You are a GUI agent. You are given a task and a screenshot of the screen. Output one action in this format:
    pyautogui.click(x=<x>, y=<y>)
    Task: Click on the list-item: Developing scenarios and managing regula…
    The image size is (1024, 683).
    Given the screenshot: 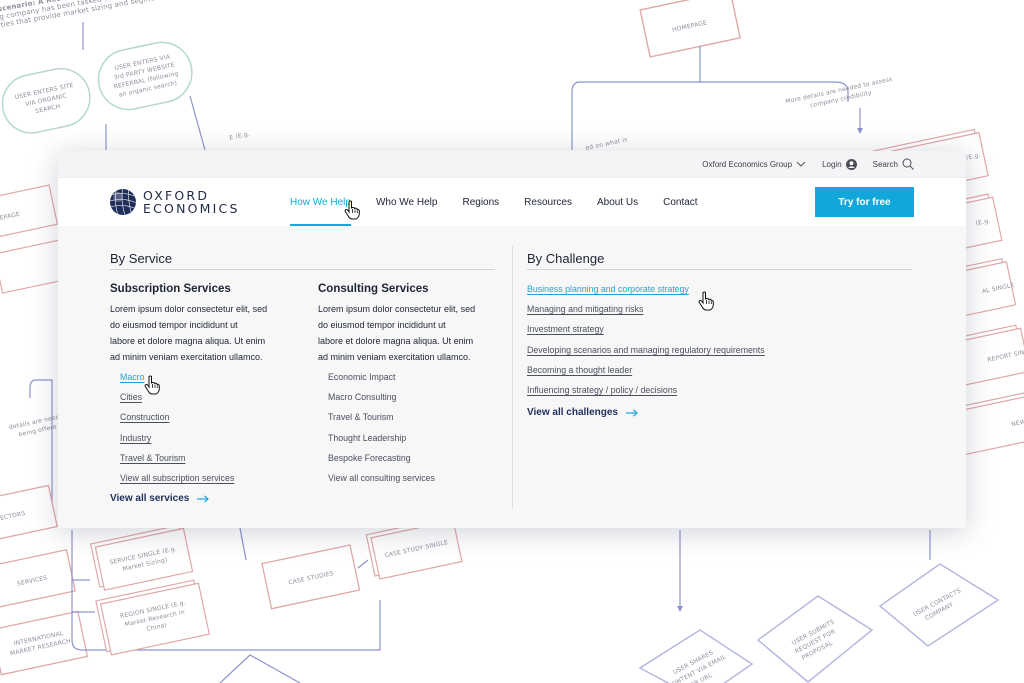 What is the action you would take?
    pyautogui.click(x=646, y=355)
    